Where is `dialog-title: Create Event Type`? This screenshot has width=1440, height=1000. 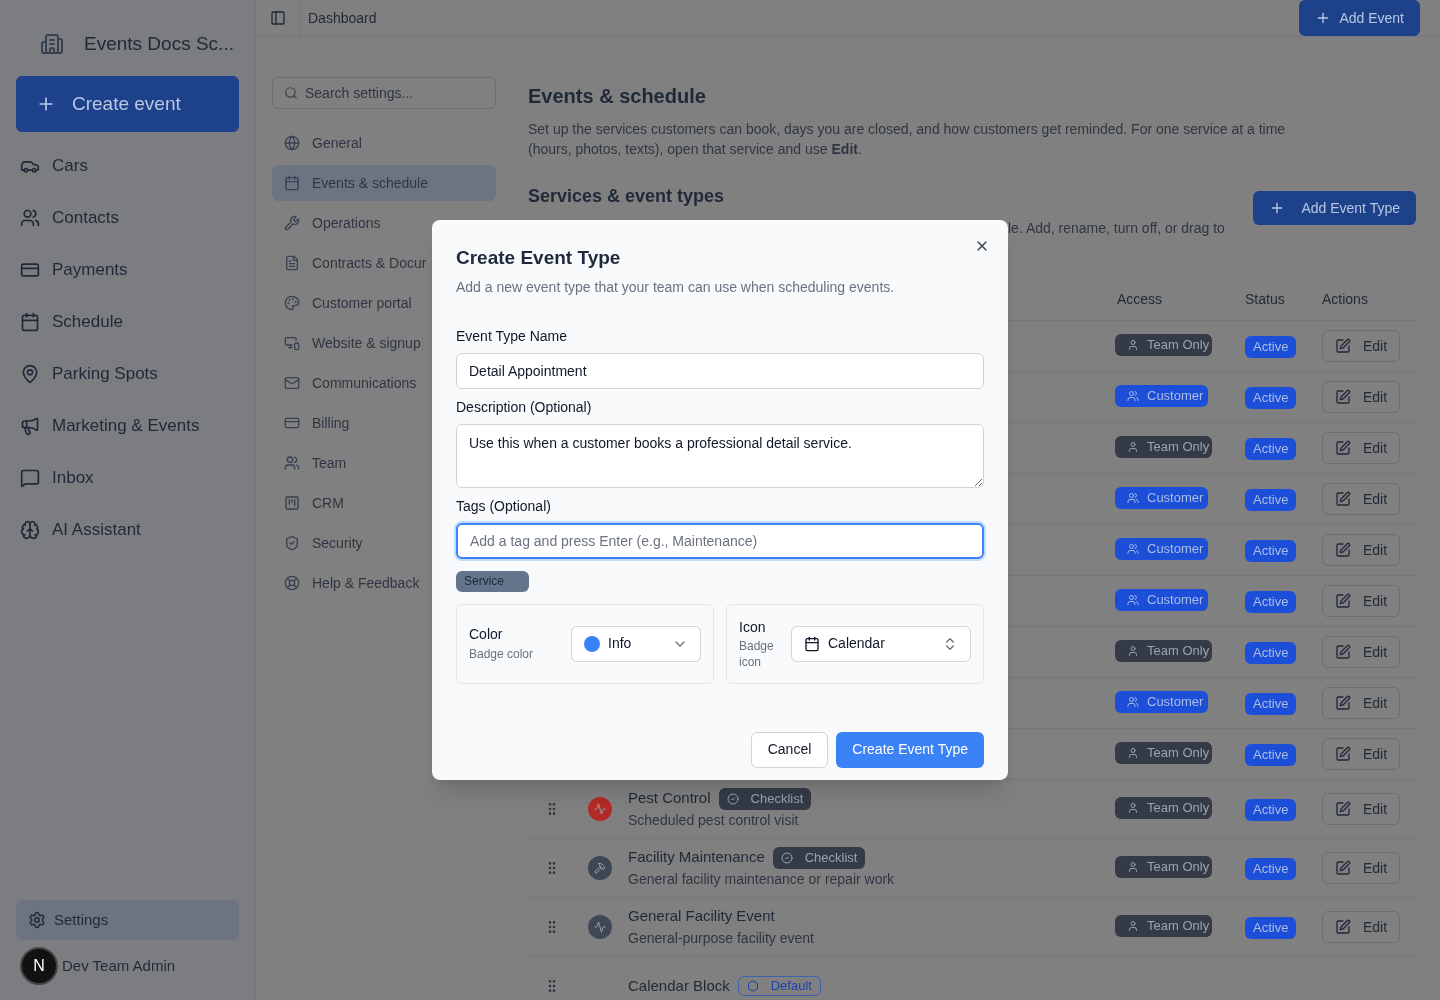 dialog-title: Create Event Type is located at coordinates (539, 258).